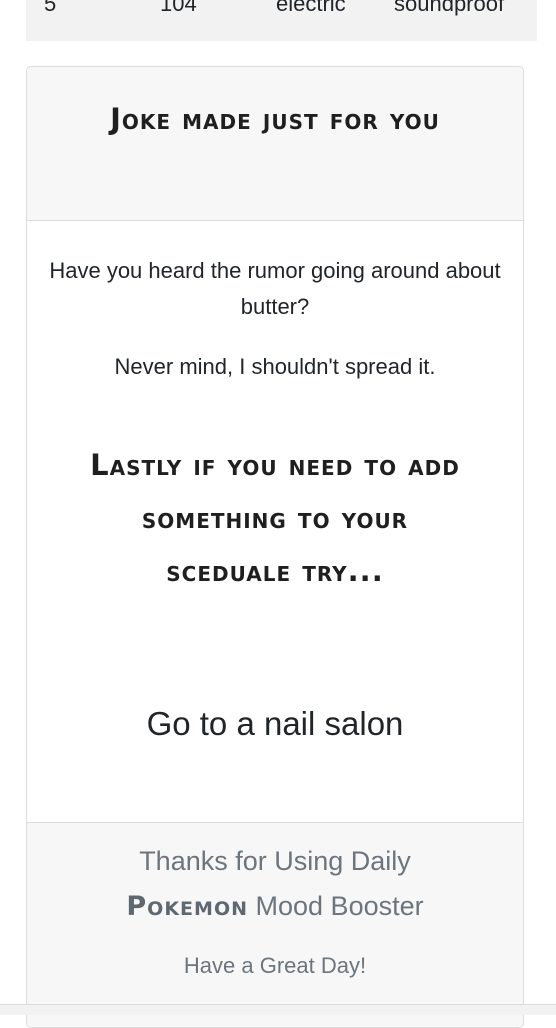 This screenshot has height=1028, width=556. What do you see at coordinates (275, 119) in the screenshot?
I see `joke-card-title: Joke made just for you` at bounding box center [275, 119].